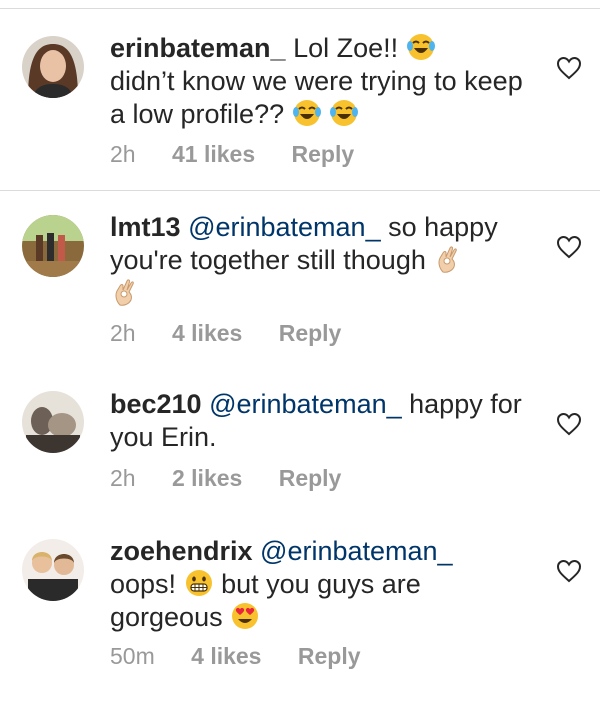  What do you see at coordinates (132, 656) in the screenshot?
I see `comment-time: 50m` at bounding box center [132, 656].